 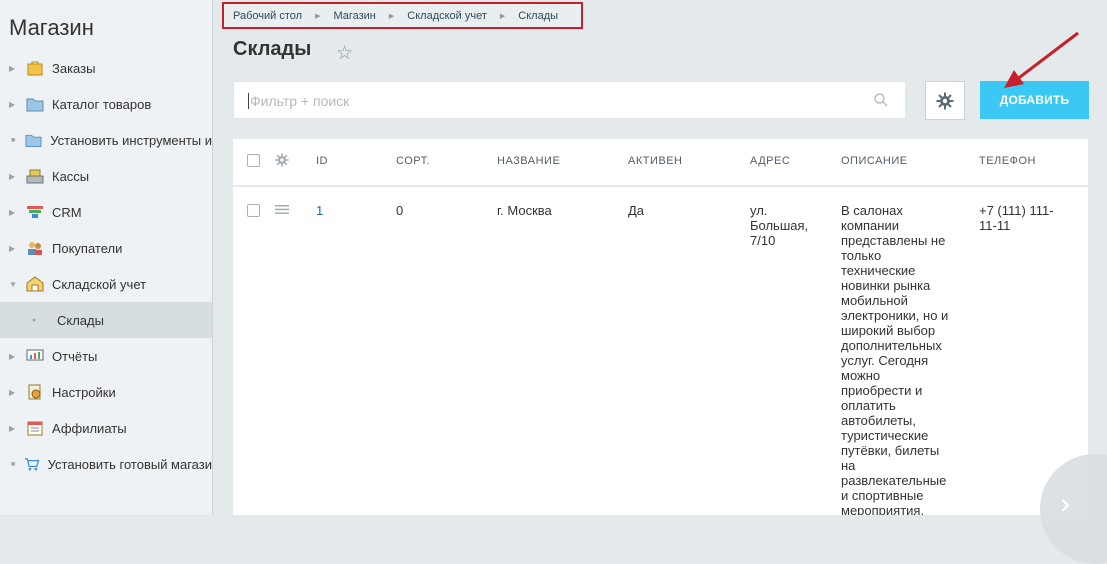 I want to click on sidebar-item-label: Установить готовый магази, so click(x=129, y=464).